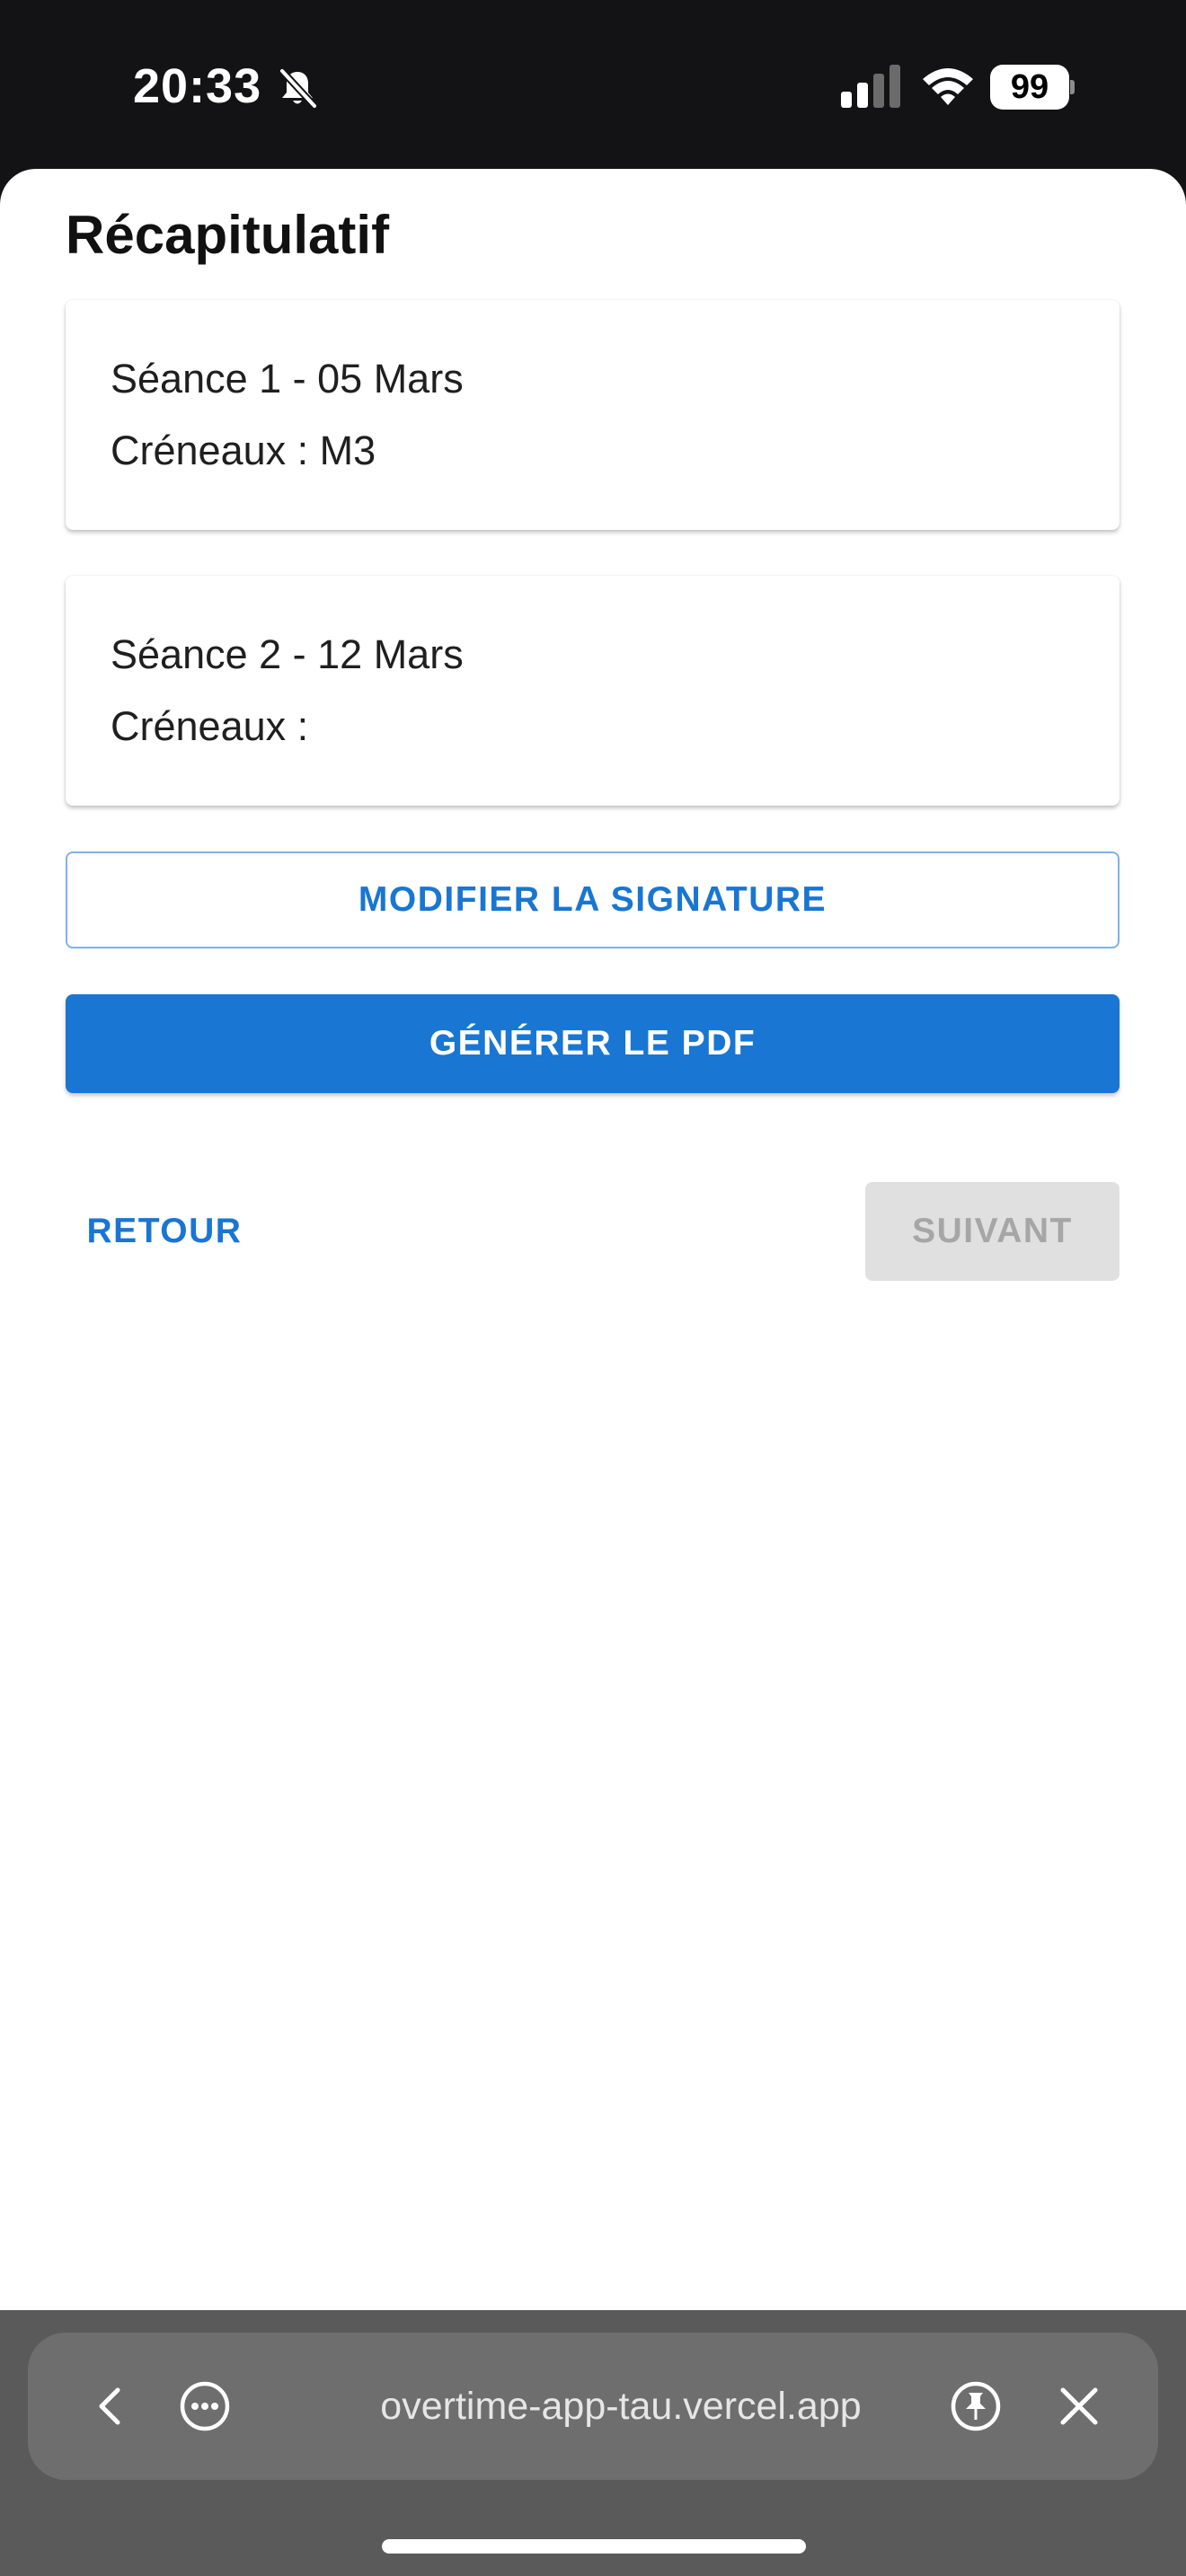 This screenshot has height=2576, width=1186. Describe the element at coordinates (976, 2406) in the screenshot. I see `pin-icon` at that location.